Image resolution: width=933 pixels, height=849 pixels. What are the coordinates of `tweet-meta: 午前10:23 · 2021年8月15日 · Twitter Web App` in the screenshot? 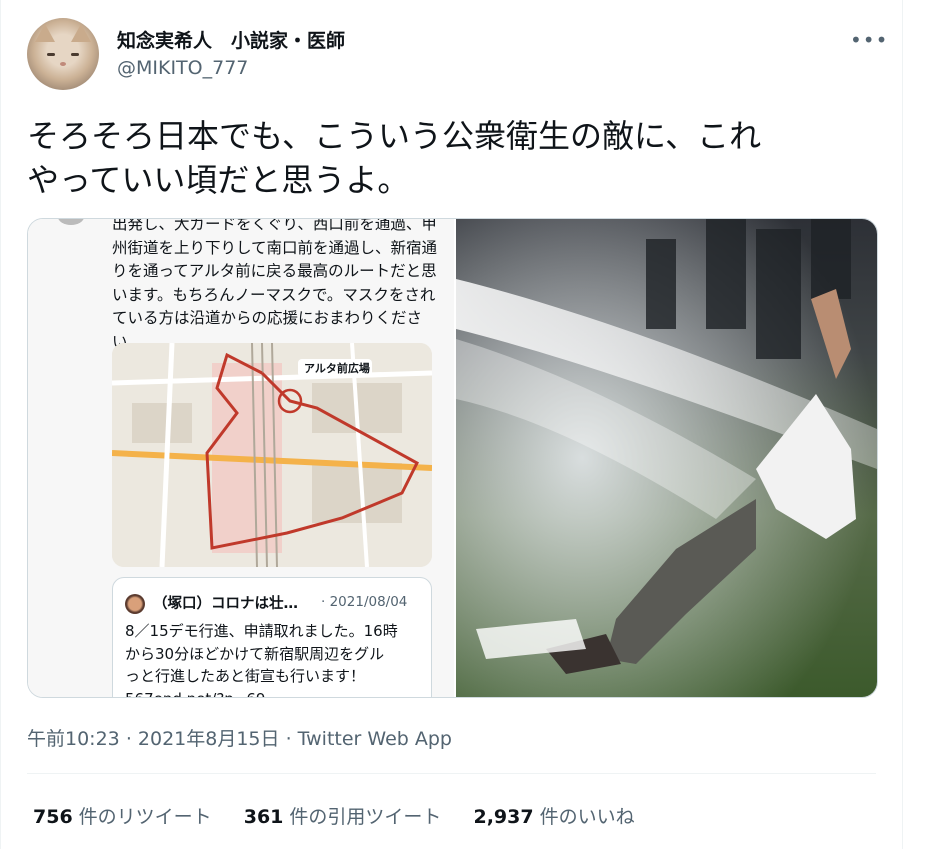 It's located at (239, 737).